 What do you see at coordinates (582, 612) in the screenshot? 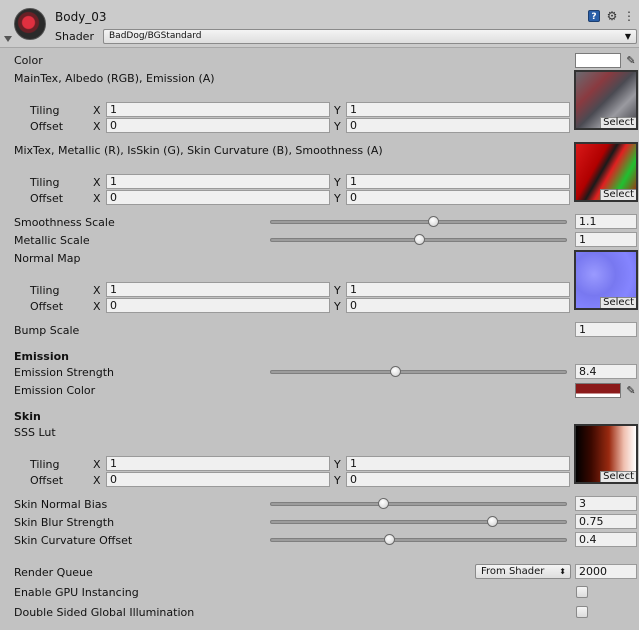
I see `dsgi-checkbox` at bounding box center [582, 612].